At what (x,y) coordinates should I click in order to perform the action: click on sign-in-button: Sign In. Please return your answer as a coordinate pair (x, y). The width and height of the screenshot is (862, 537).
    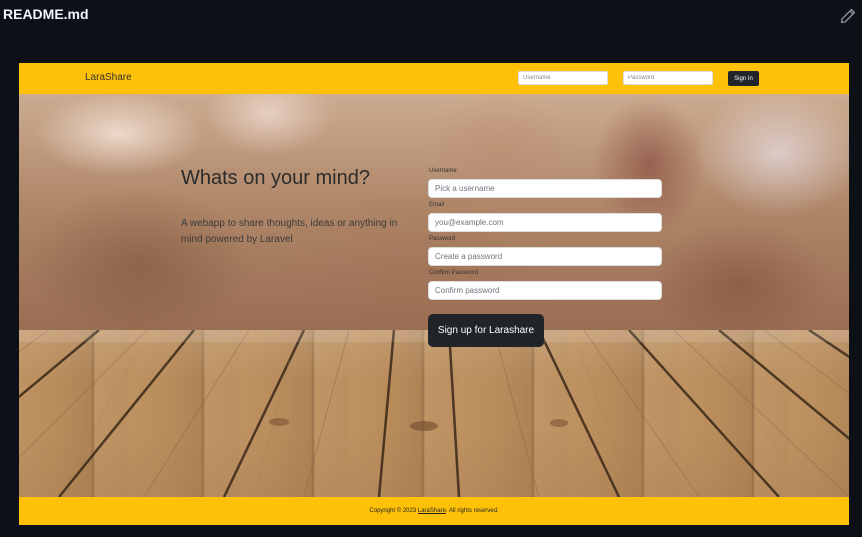
    Looking at the image, I should click on (743, 78).